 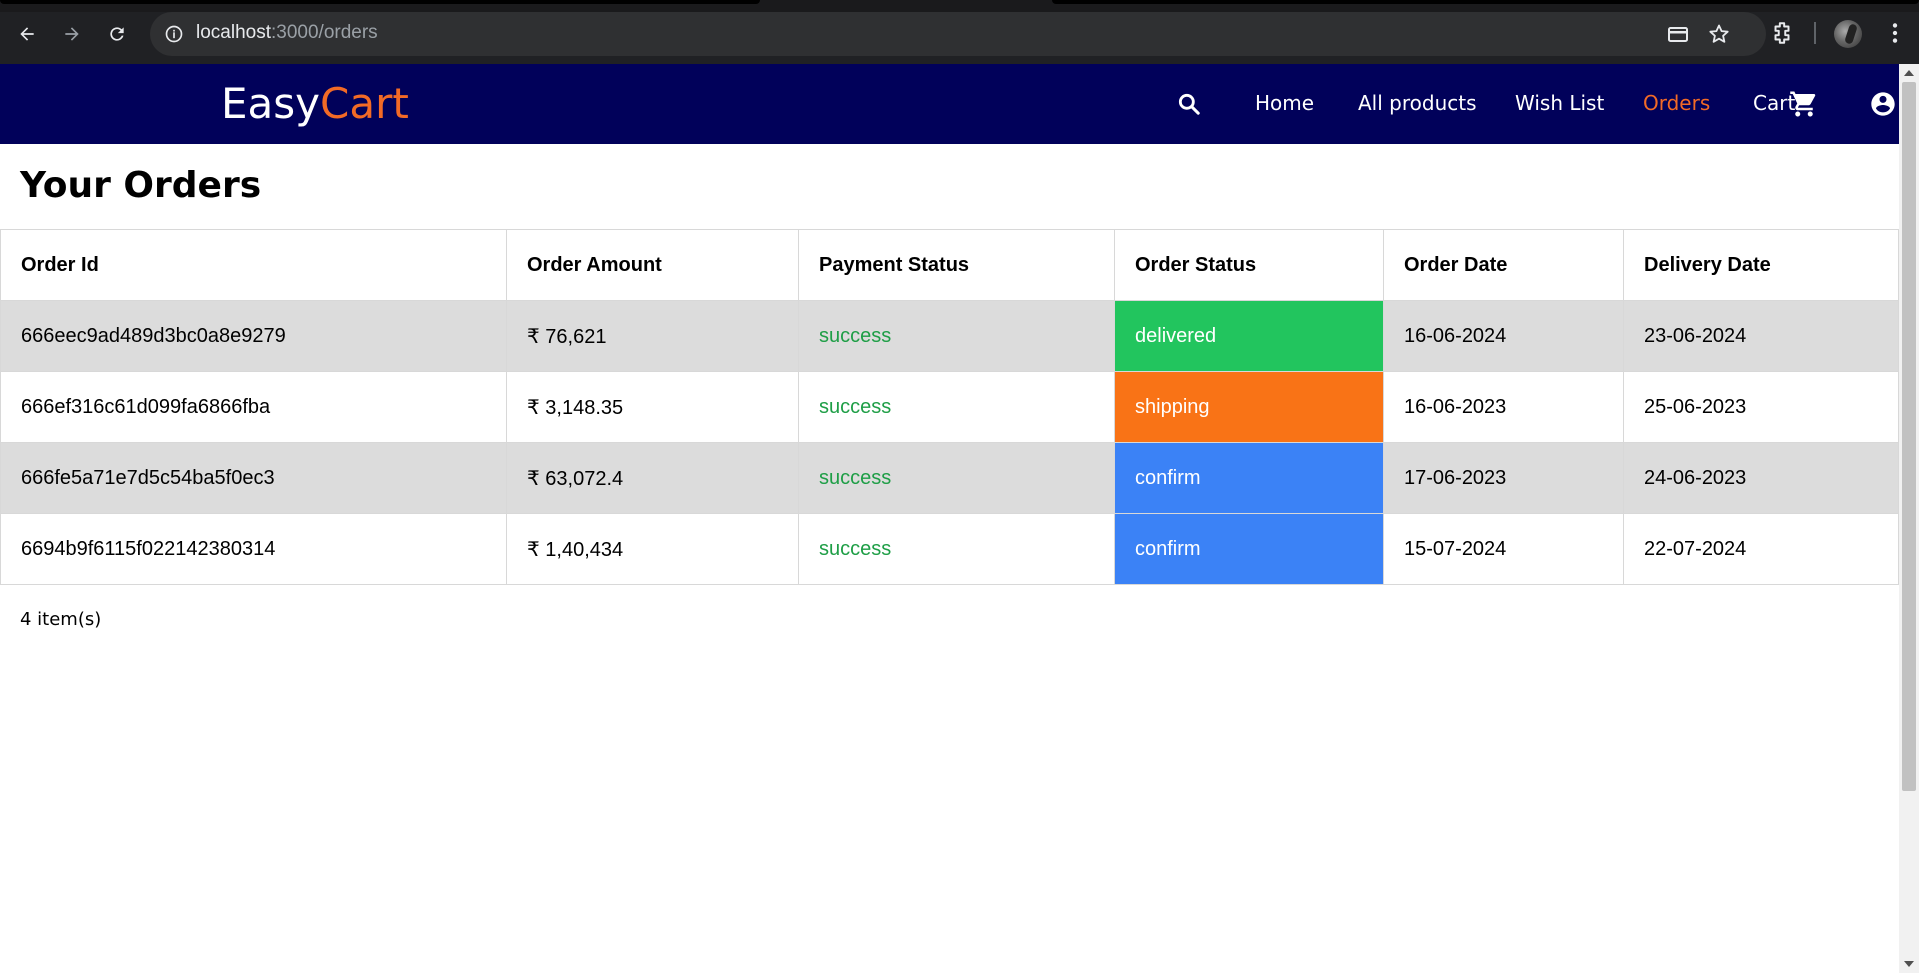 I want to click on header-order-id: Order Id, so click(x=253, y=265).